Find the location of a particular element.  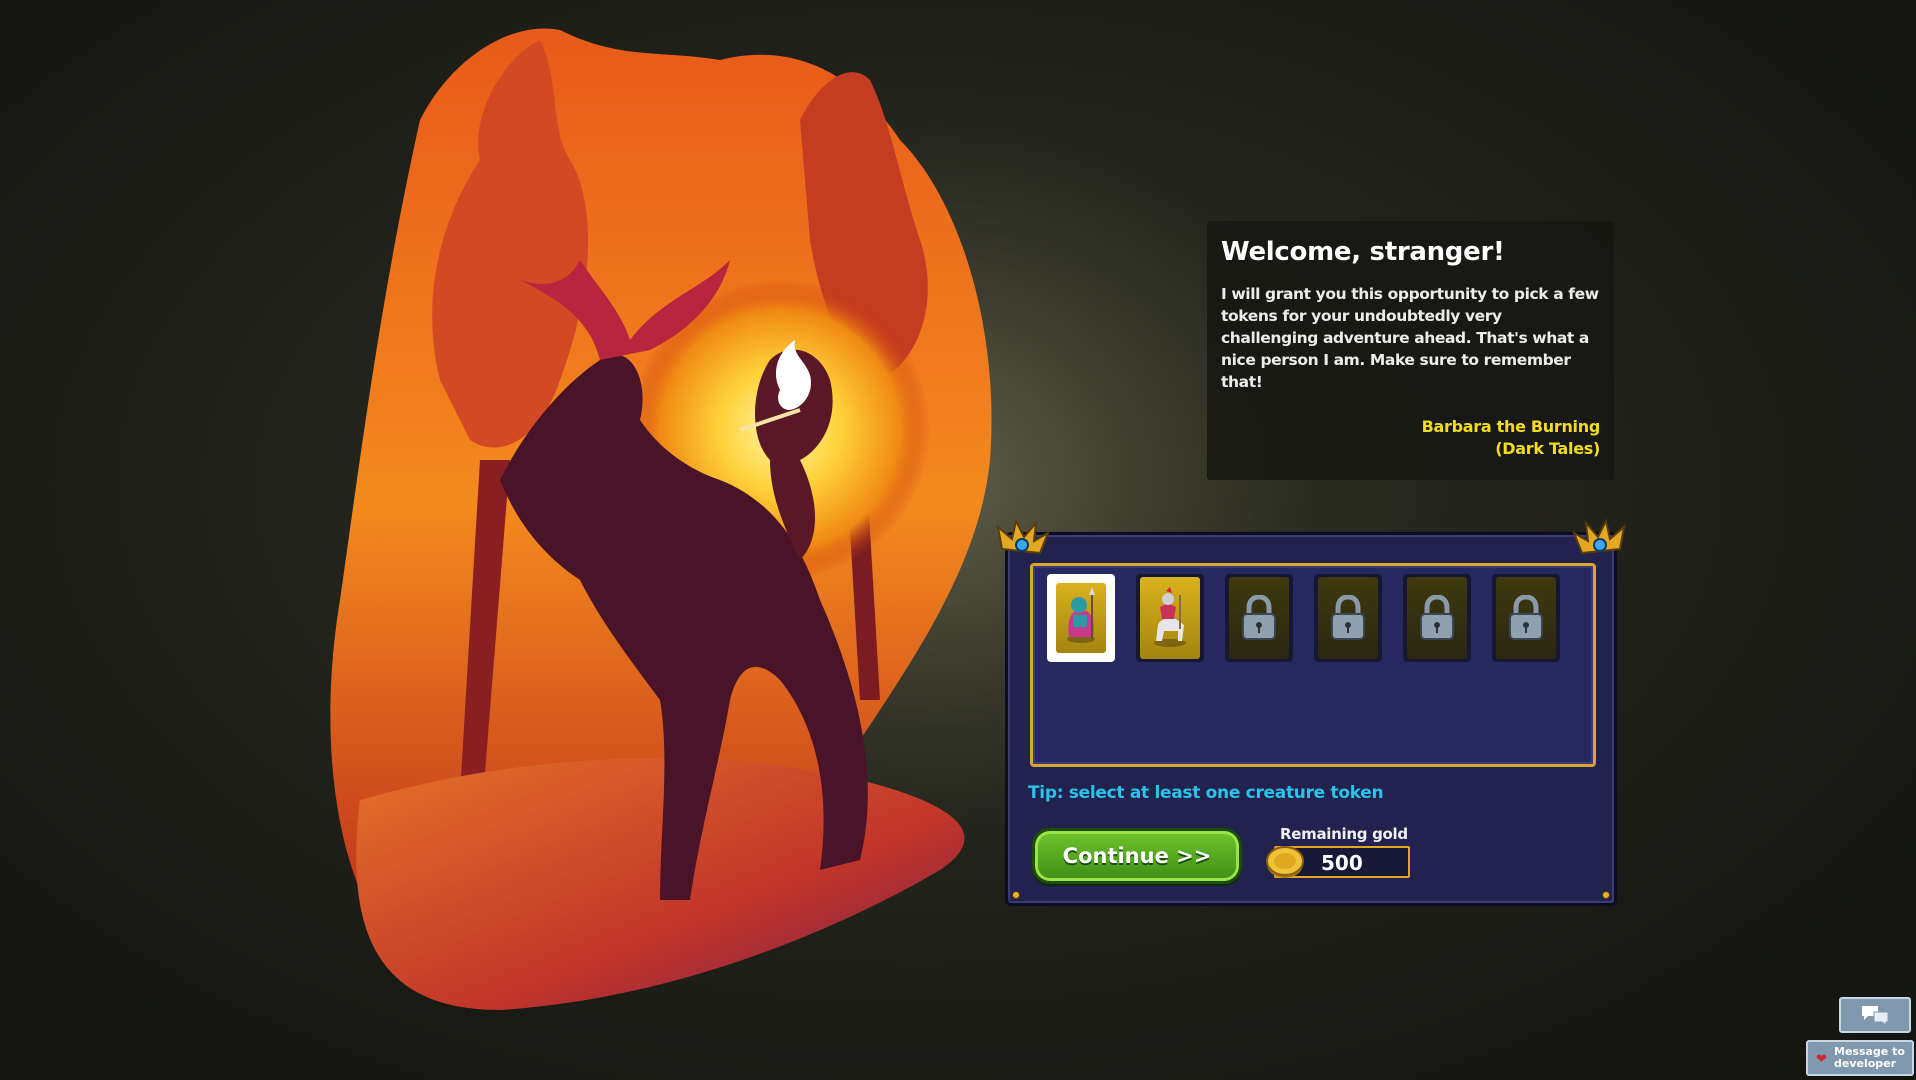

token-slot-spear-guard is located at coordinates (1081, 618).